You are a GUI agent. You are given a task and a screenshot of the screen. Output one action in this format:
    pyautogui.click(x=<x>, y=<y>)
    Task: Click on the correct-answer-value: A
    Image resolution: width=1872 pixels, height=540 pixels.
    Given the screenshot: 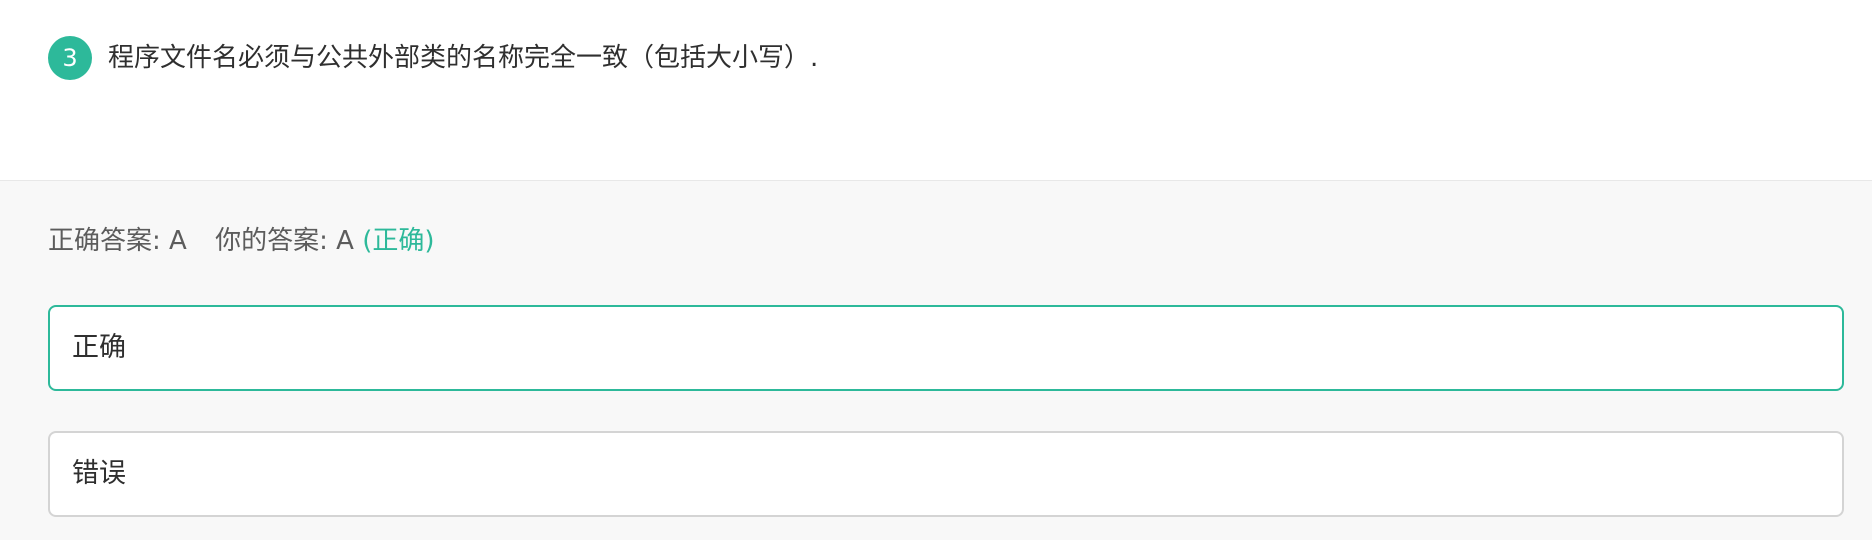 What is the action you would take?
    pyautogui.click(x=178, y=241)
    